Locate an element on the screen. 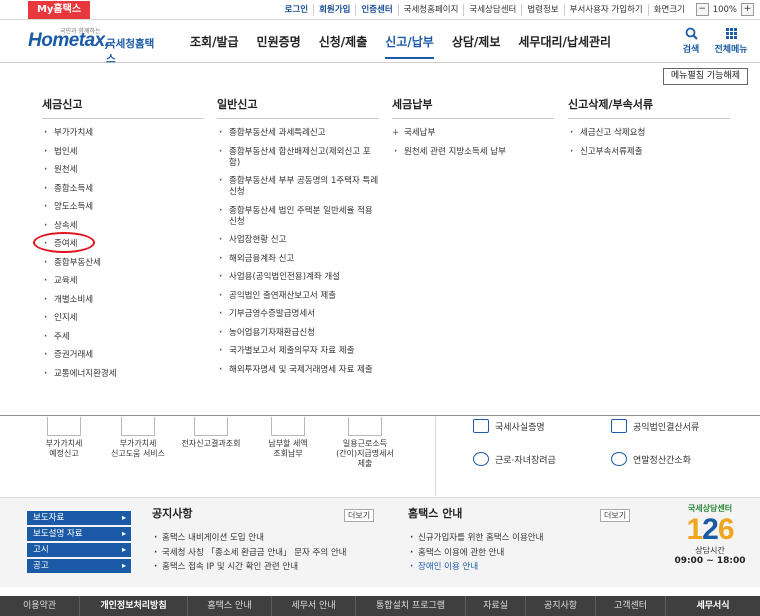 The image size is (760, 616). login-link: 로그인 is located at coordinates (296, 10).